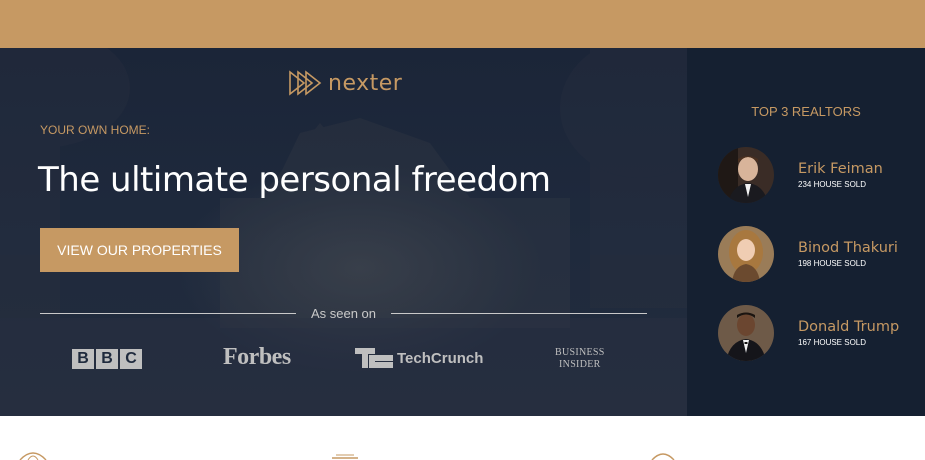  What do you see at coordinates (462, 24) in the screenshot?
I see `top-bar` at bounding box center [462, 24].